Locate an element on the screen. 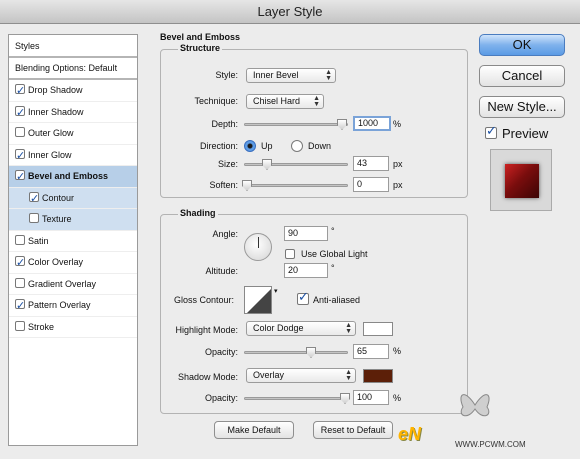 The image size is (580, 459). gloss-contour-preview is located at coordinates (258, 300).